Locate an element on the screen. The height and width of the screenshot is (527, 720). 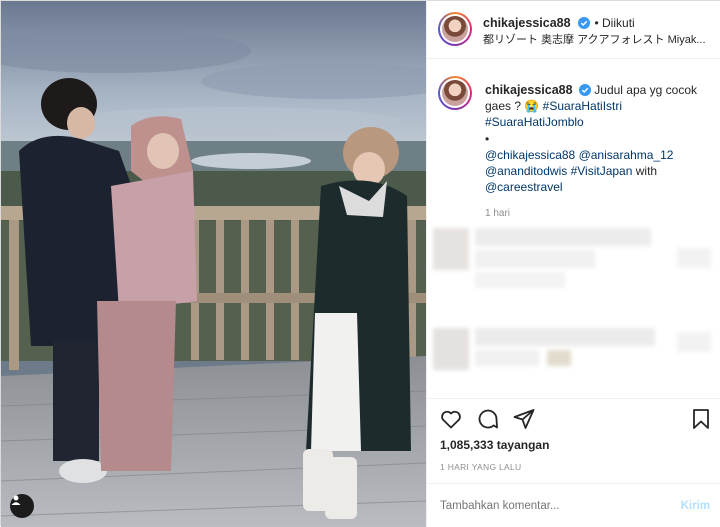
post-timestamp: 1 HARI YANG LALU is located at coordinates (481, 467).